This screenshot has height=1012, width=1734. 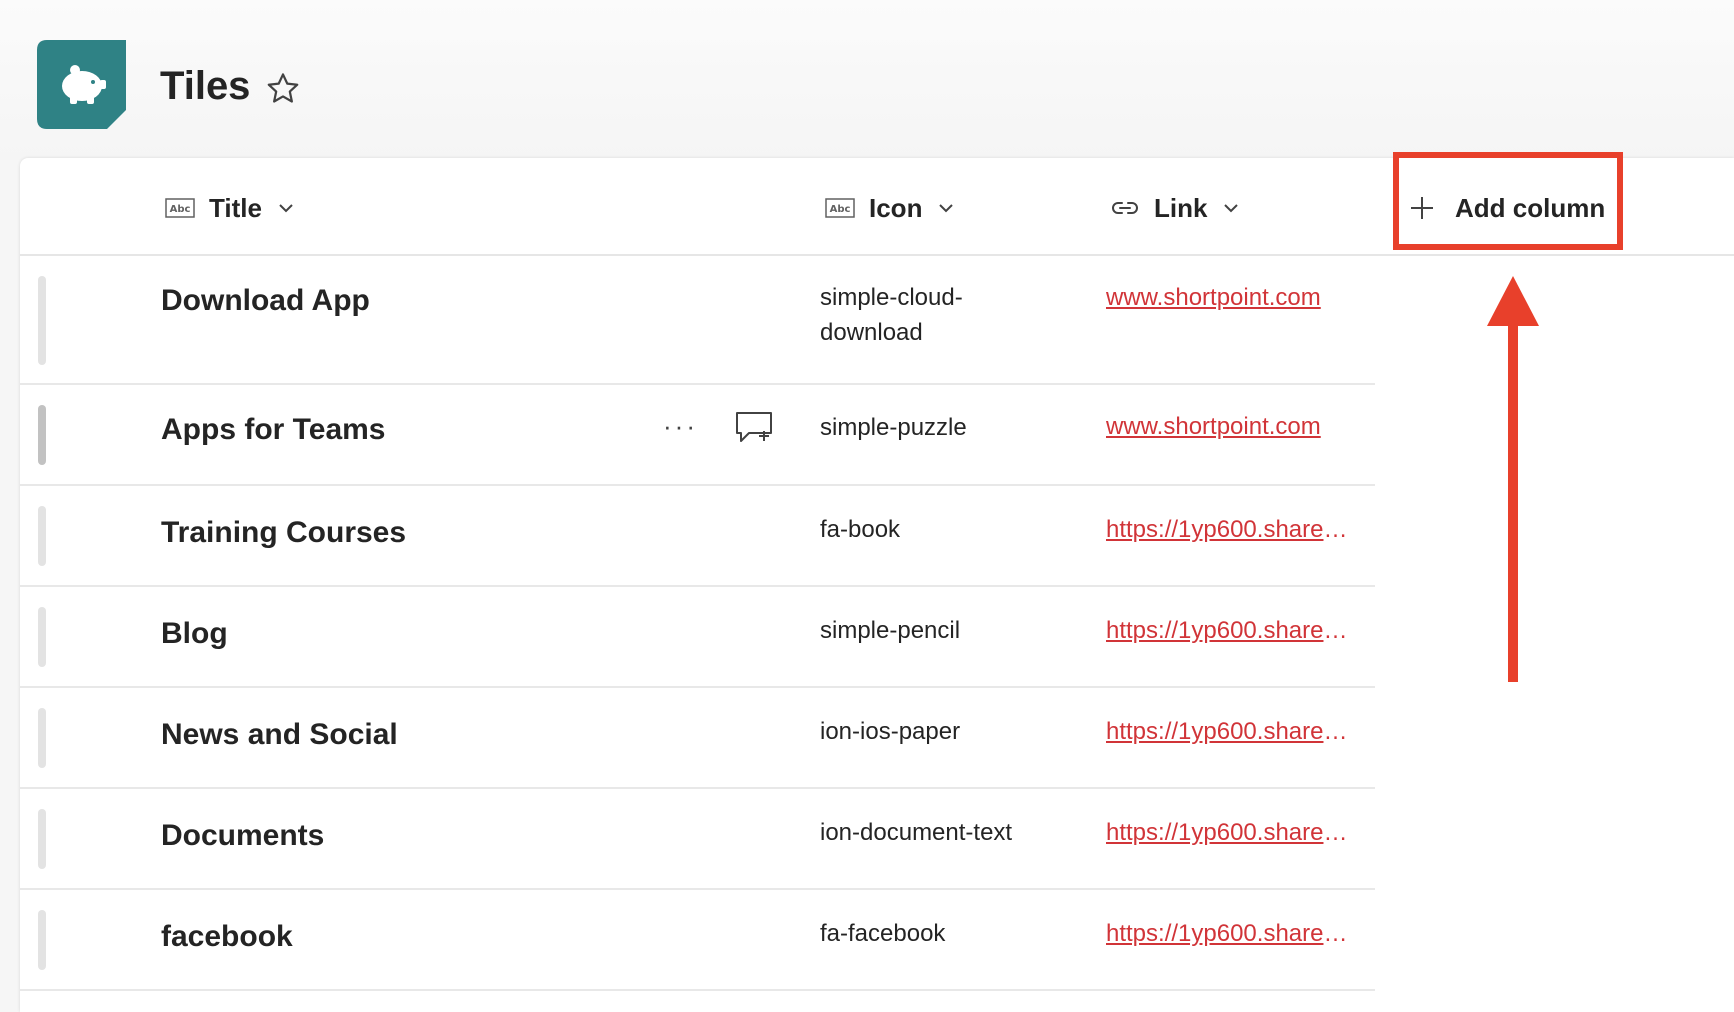 What do you see at coordinates (283, 533) in the screenshot?
I see `row-title: Training Courses` at bounding box center [283, 533].